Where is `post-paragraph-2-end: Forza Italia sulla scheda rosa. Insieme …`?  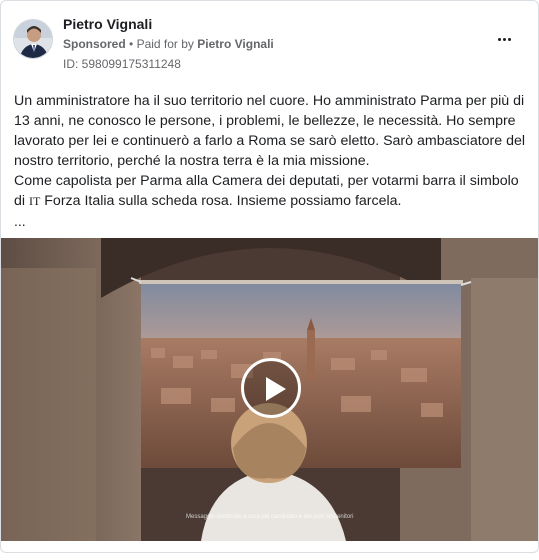
post-paragraph-2-end: Forza Italia sulla scheda rosa. Insieme … is located at coordinates (223, 201).